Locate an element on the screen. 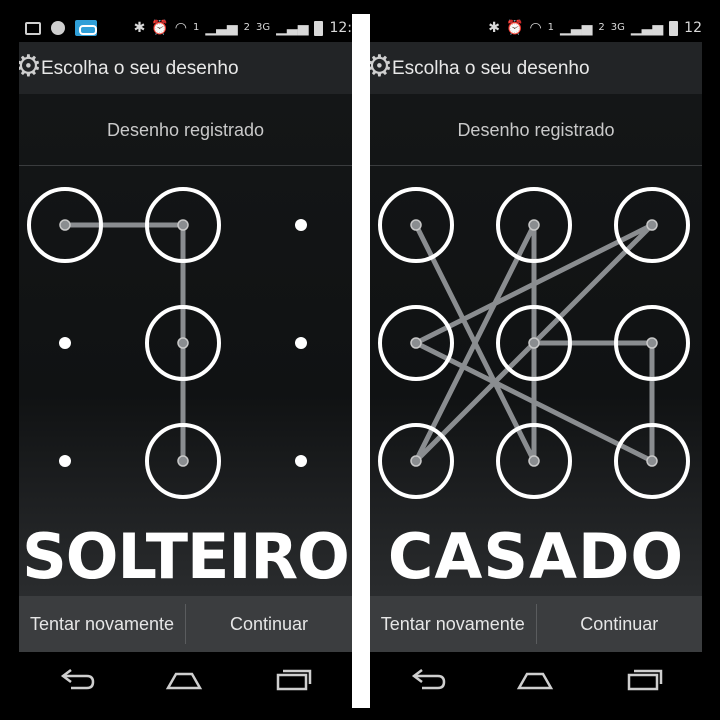  system-icons: ✱ ⏰ ◠ 1 ▁▃▅ 2 3G ▁▃▅ 12 is located at coordinates (595, 28).